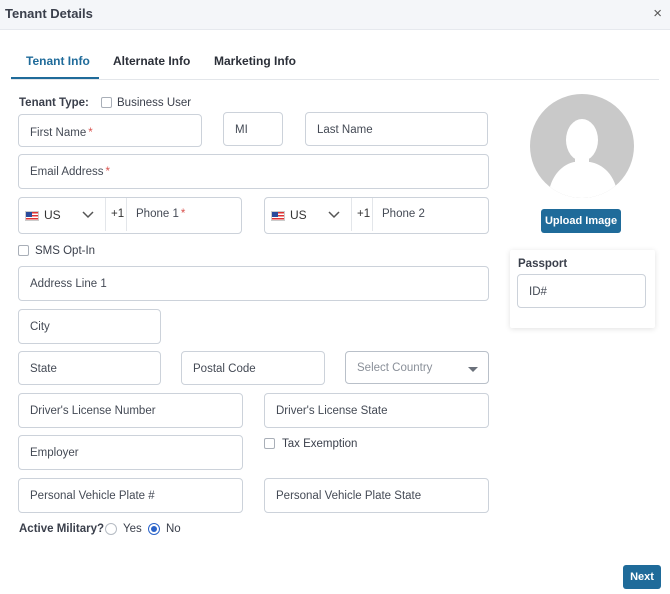 Image resolution: width=670 pixels, height=594 pixels. I want to click on middle-initial-input: MI, so click(253, 129).